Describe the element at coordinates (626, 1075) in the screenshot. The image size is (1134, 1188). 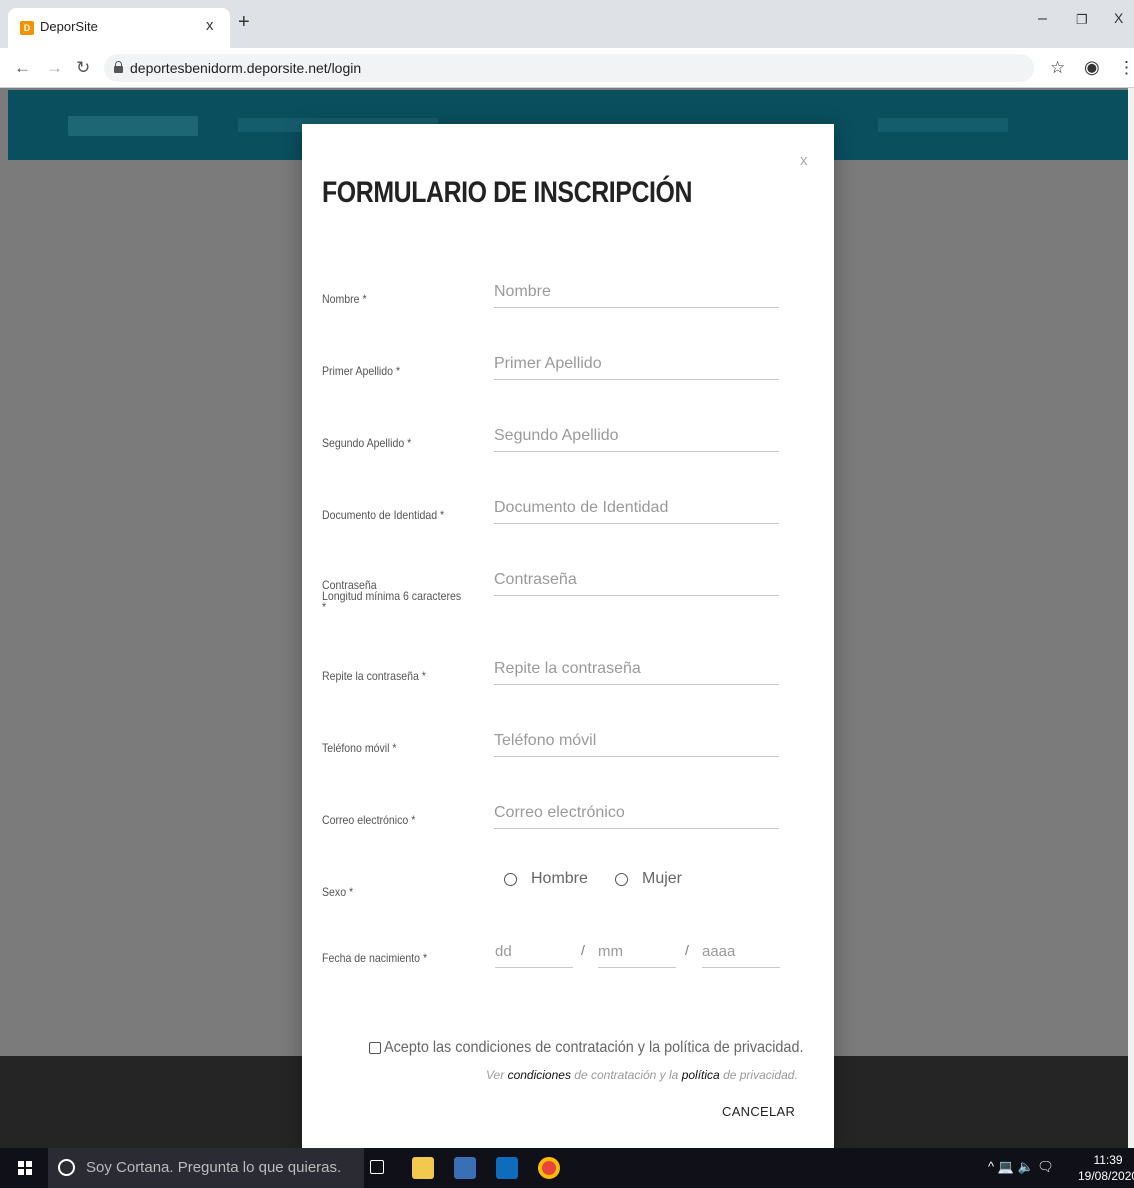
I see `terms-contratacion-text: de contratación y la` at that location.